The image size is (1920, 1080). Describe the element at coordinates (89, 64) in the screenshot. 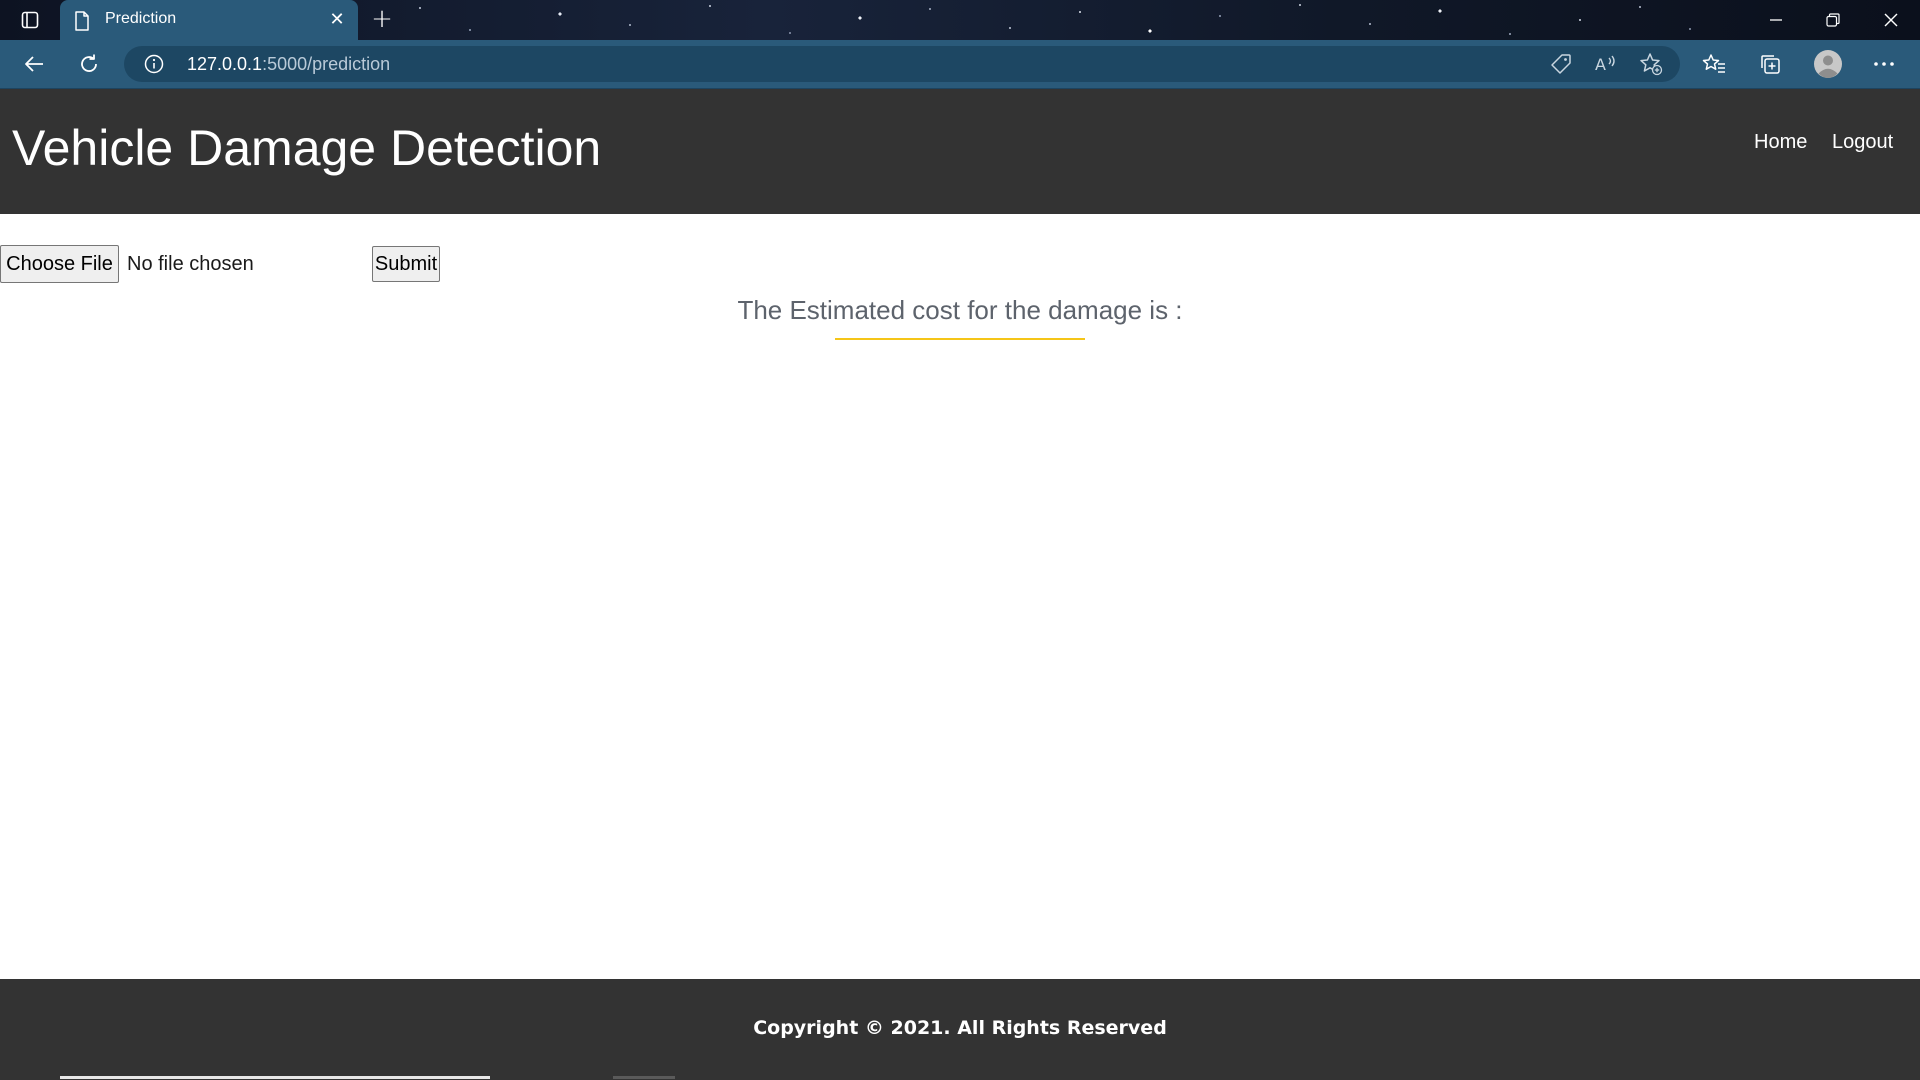

I see `refresh-icon` at that location.